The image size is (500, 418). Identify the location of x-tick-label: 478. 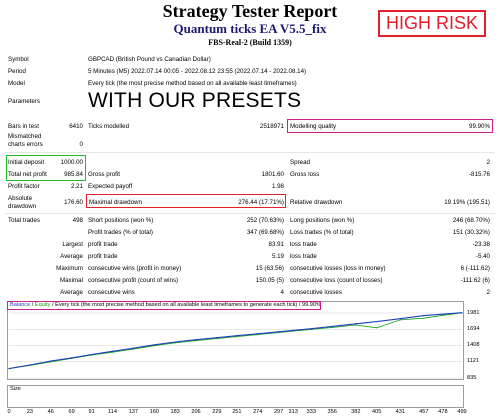
(443, 412).